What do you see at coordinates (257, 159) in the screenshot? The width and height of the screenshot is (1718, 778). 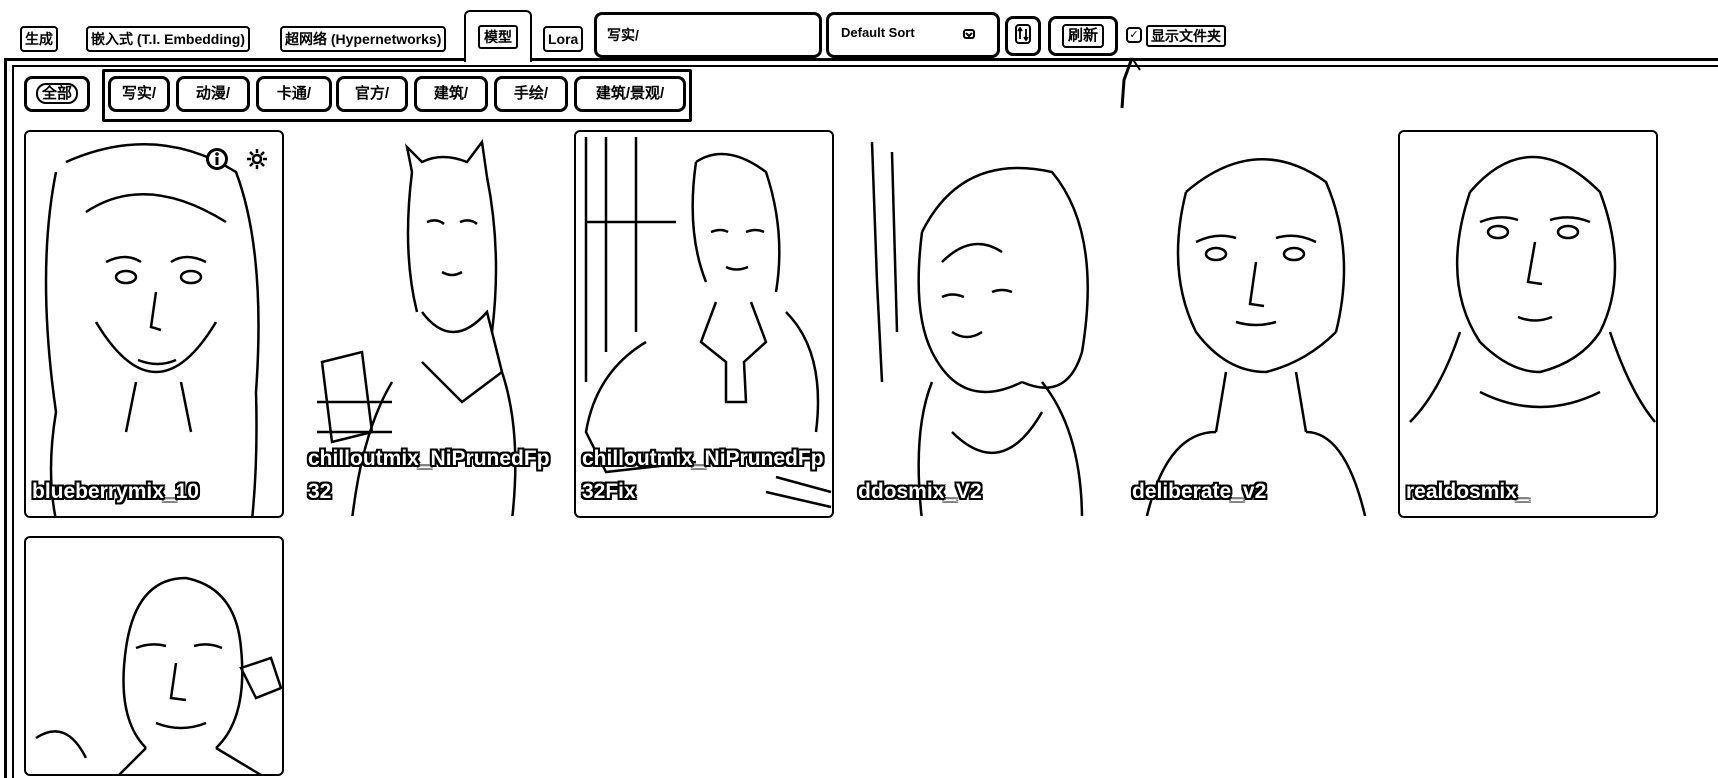 I see `settings-icon` at bounding box center [257, 159].